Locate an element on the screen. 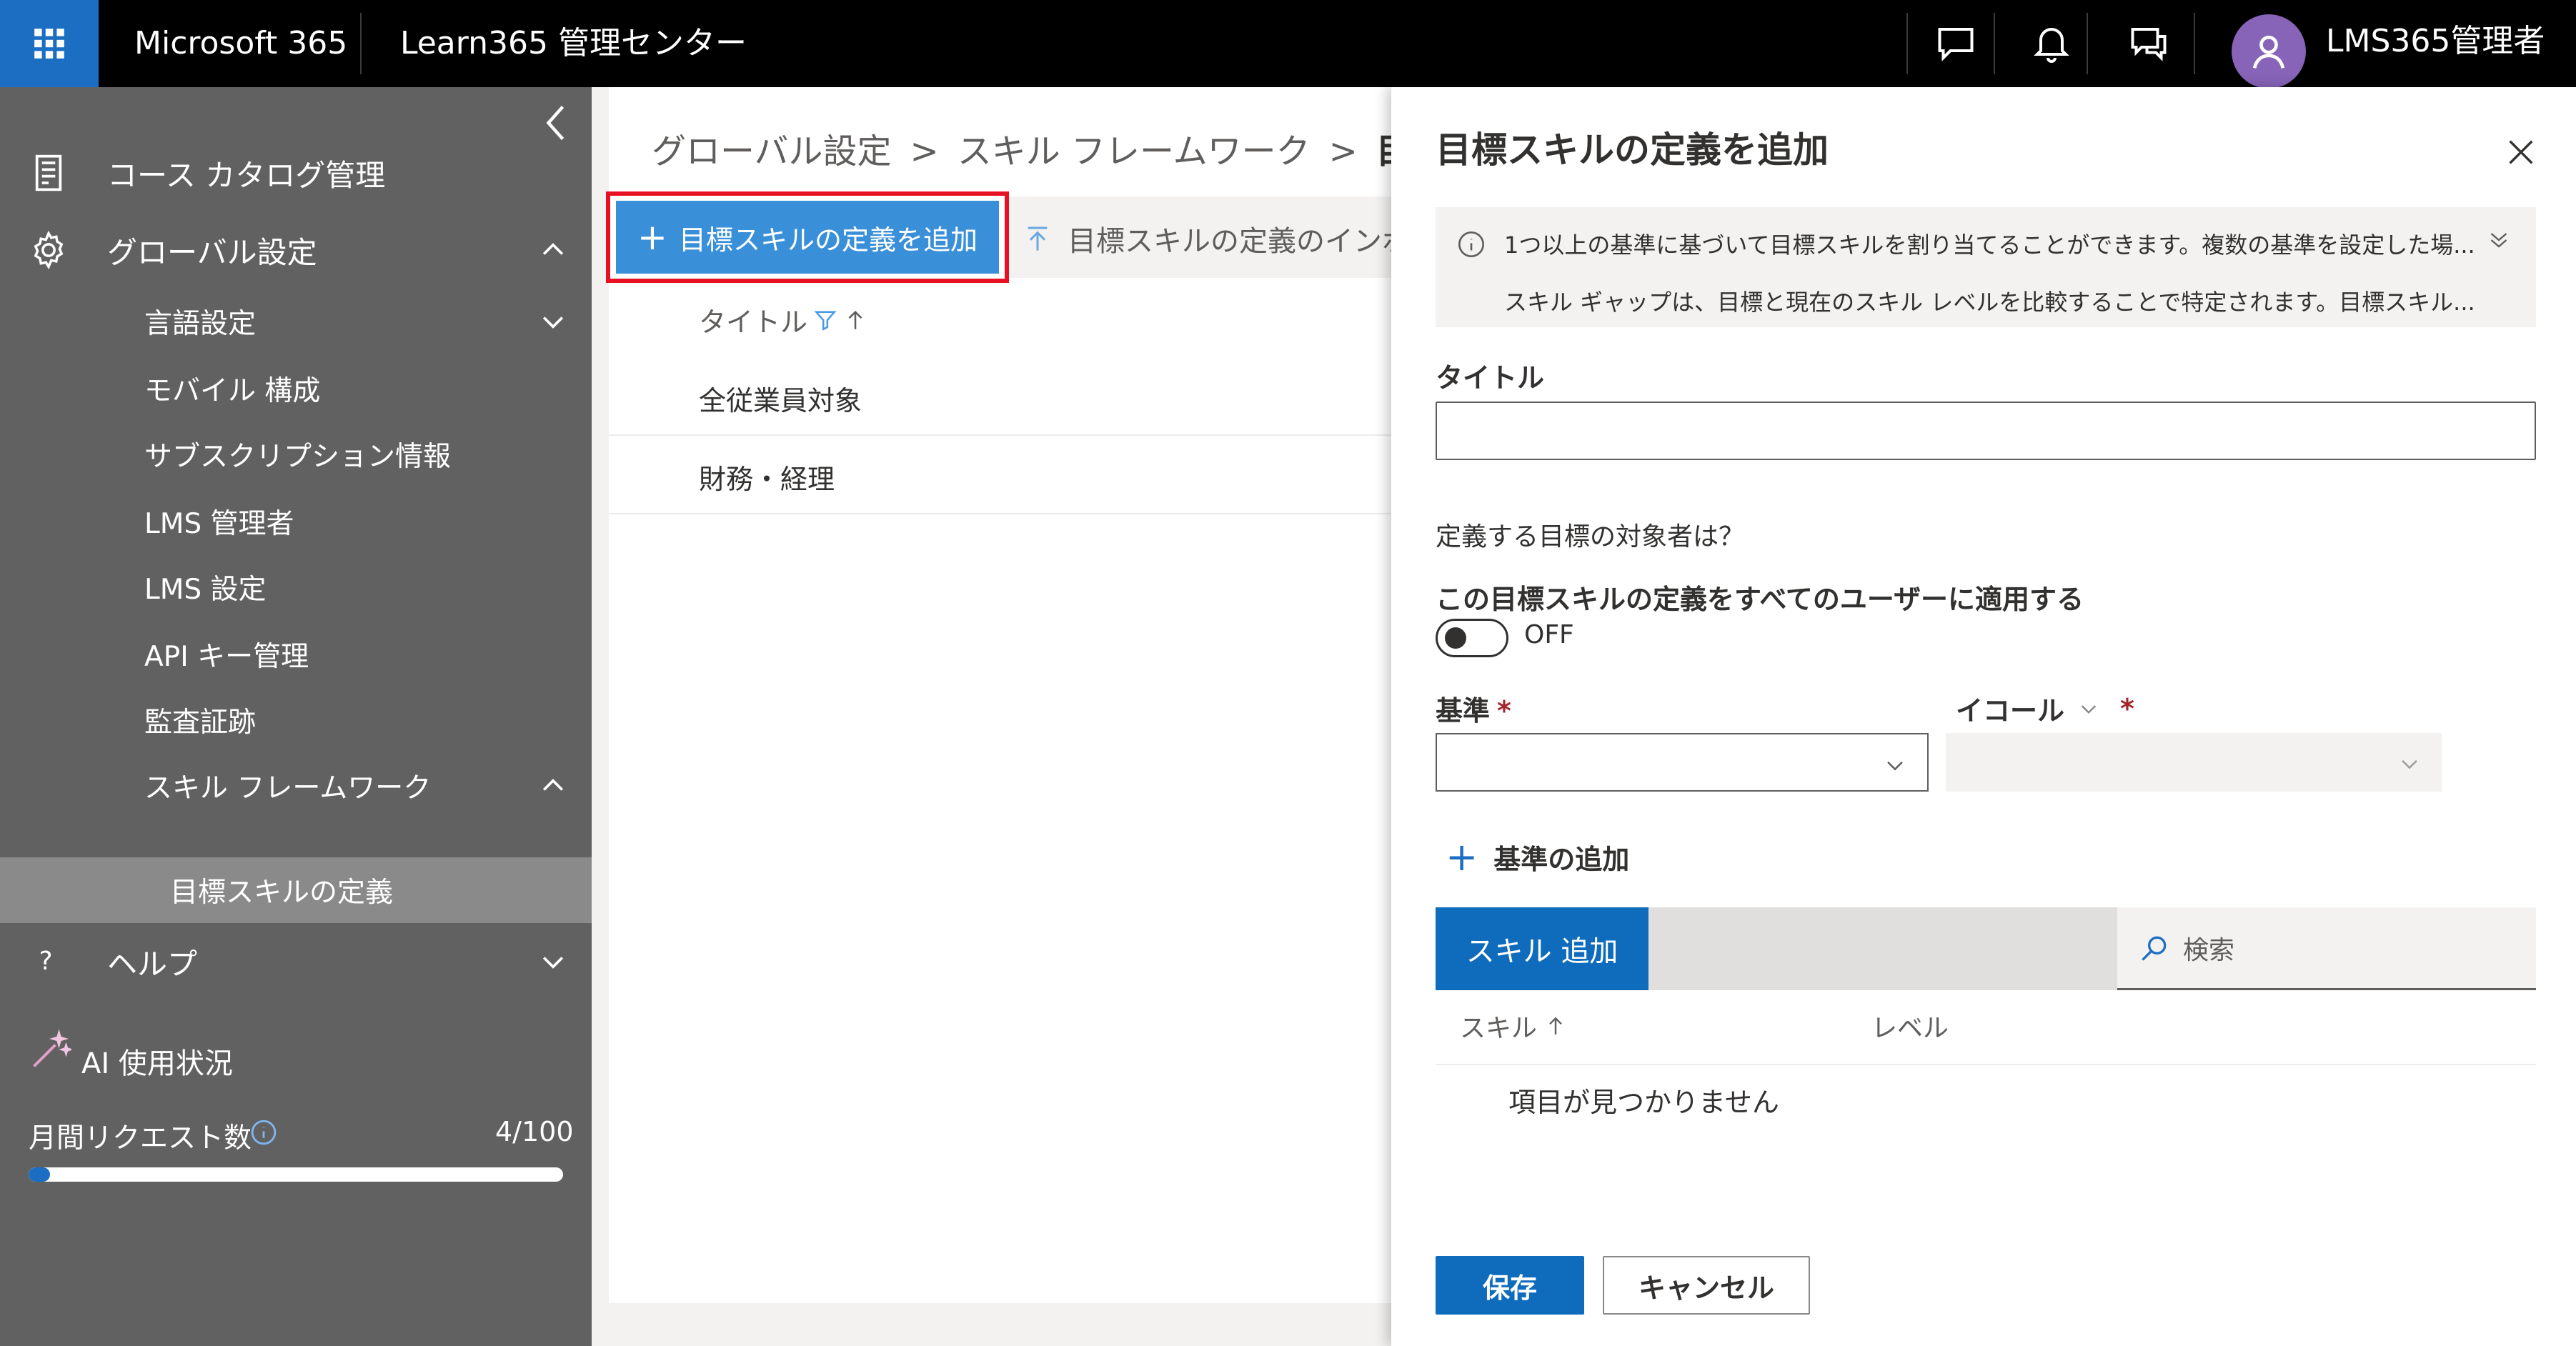  sidebar-item-label: ヘルプ is located at coordinates (152, 964).